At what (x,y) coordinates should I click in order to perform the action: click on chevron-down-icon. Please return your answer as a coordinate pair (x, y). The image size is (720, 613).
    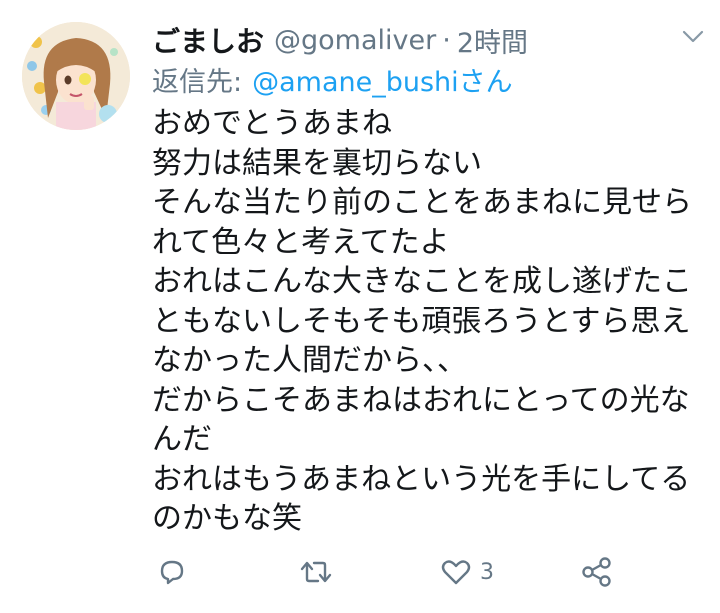
    Looking at the image, I should click on (693, 37).